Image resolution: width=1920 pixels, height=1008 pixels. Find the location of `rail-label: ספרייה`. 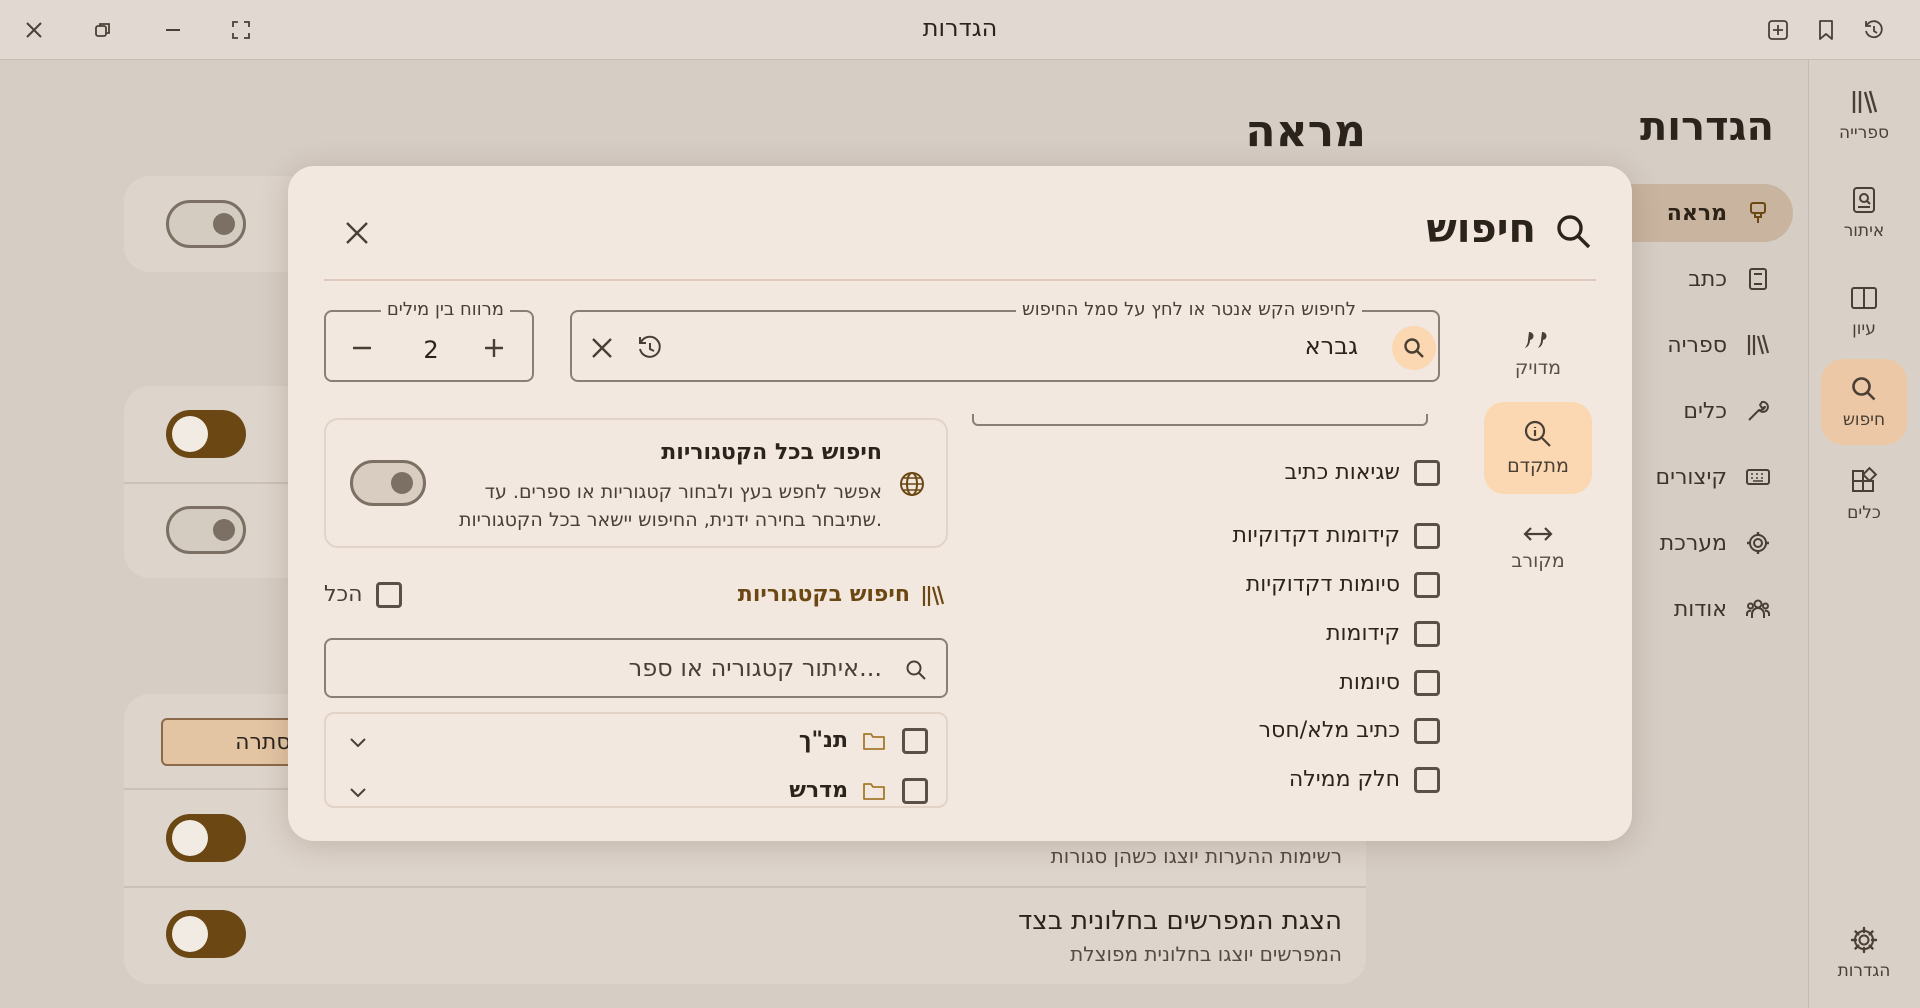

rail-label: ספרייה is located at coordinates (1864, 133).